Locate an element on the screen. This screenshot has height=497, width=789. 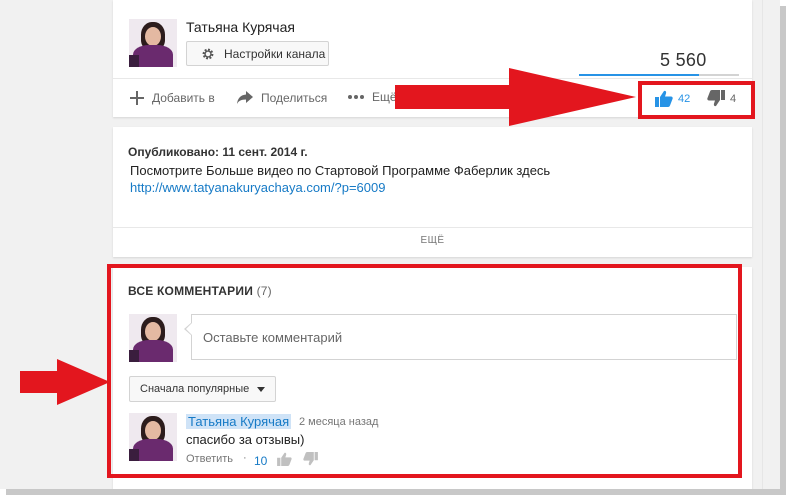
channel-name: Татьяна Курячая is located at coordinates (240, 27).